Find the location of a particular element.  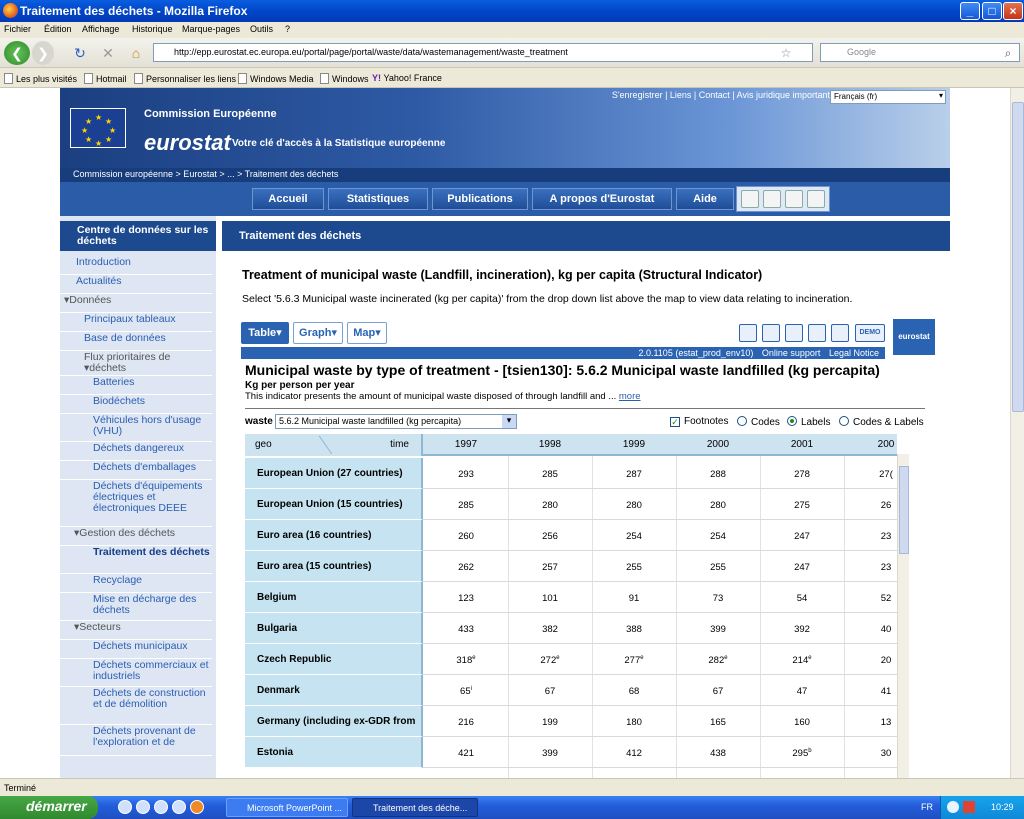

page-scrollbar is located at coordinates (1017, 433).